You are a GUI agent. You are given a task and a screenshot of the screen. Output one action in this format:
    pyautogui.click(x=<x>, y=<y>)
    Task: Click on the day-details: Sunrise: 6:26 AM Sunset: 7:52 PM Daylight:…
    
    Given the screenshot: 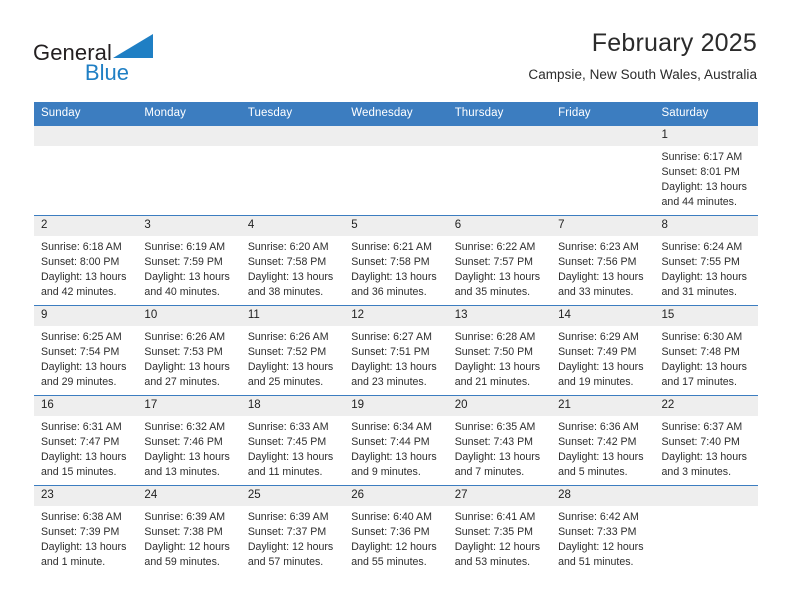 What is the action you would take?
    pyautogui.click(x=292, y=358)
    